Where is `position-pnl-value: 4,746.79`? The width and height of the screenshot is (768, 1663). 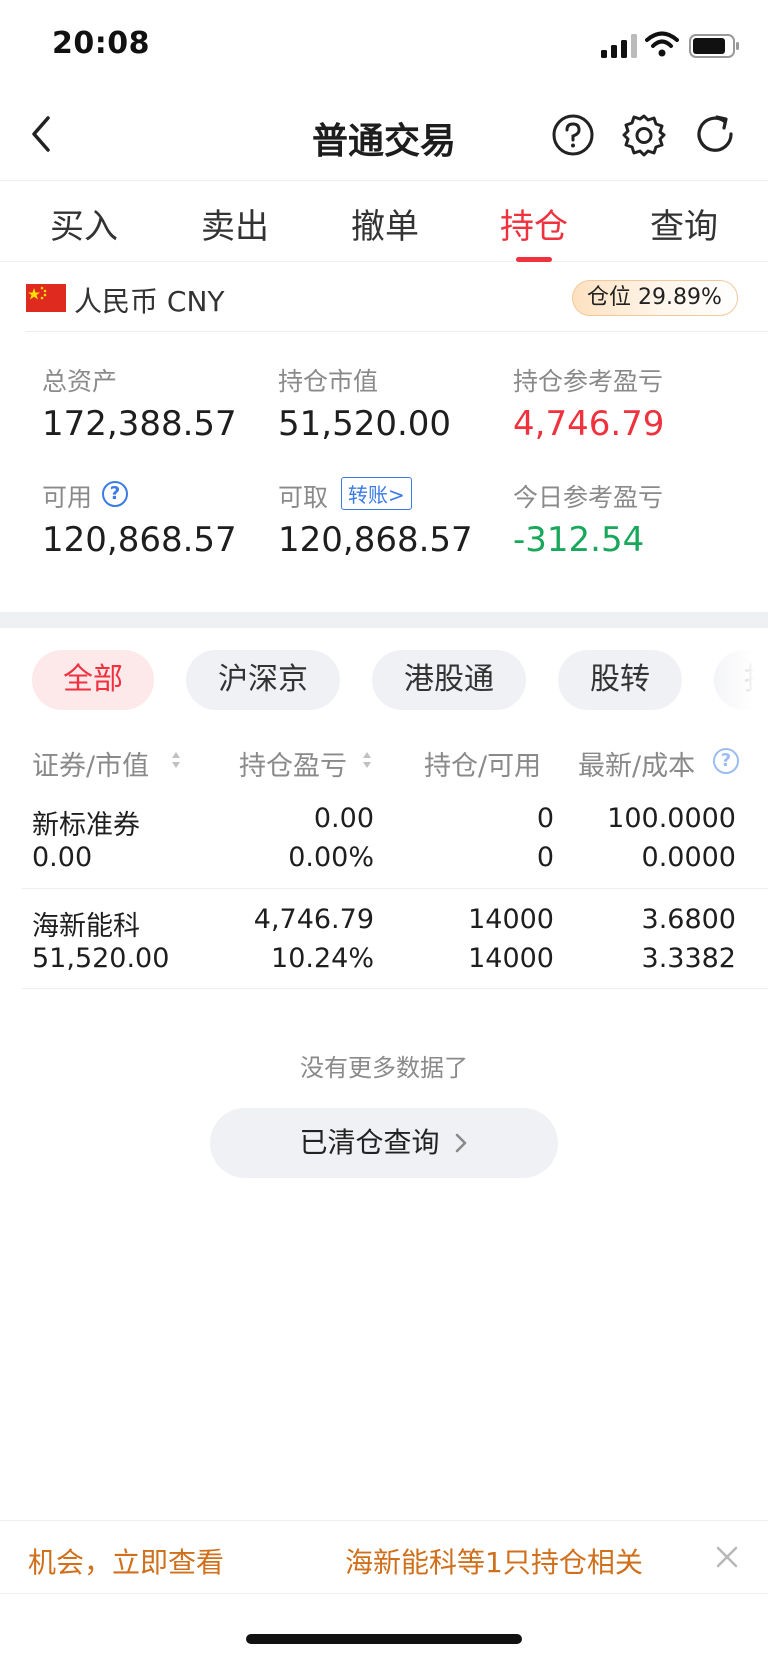
position-pnl-value: 4,746.79 is located at coordinates (589, 424).